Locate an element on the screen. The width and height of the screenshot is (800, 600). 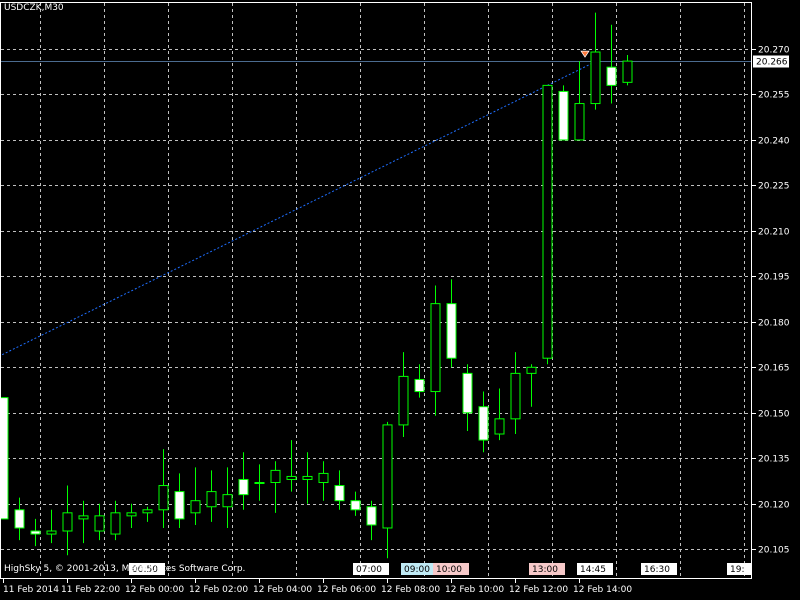
x-tick-label: 12 Feb 04:00 is located at coordinates (282, 590).